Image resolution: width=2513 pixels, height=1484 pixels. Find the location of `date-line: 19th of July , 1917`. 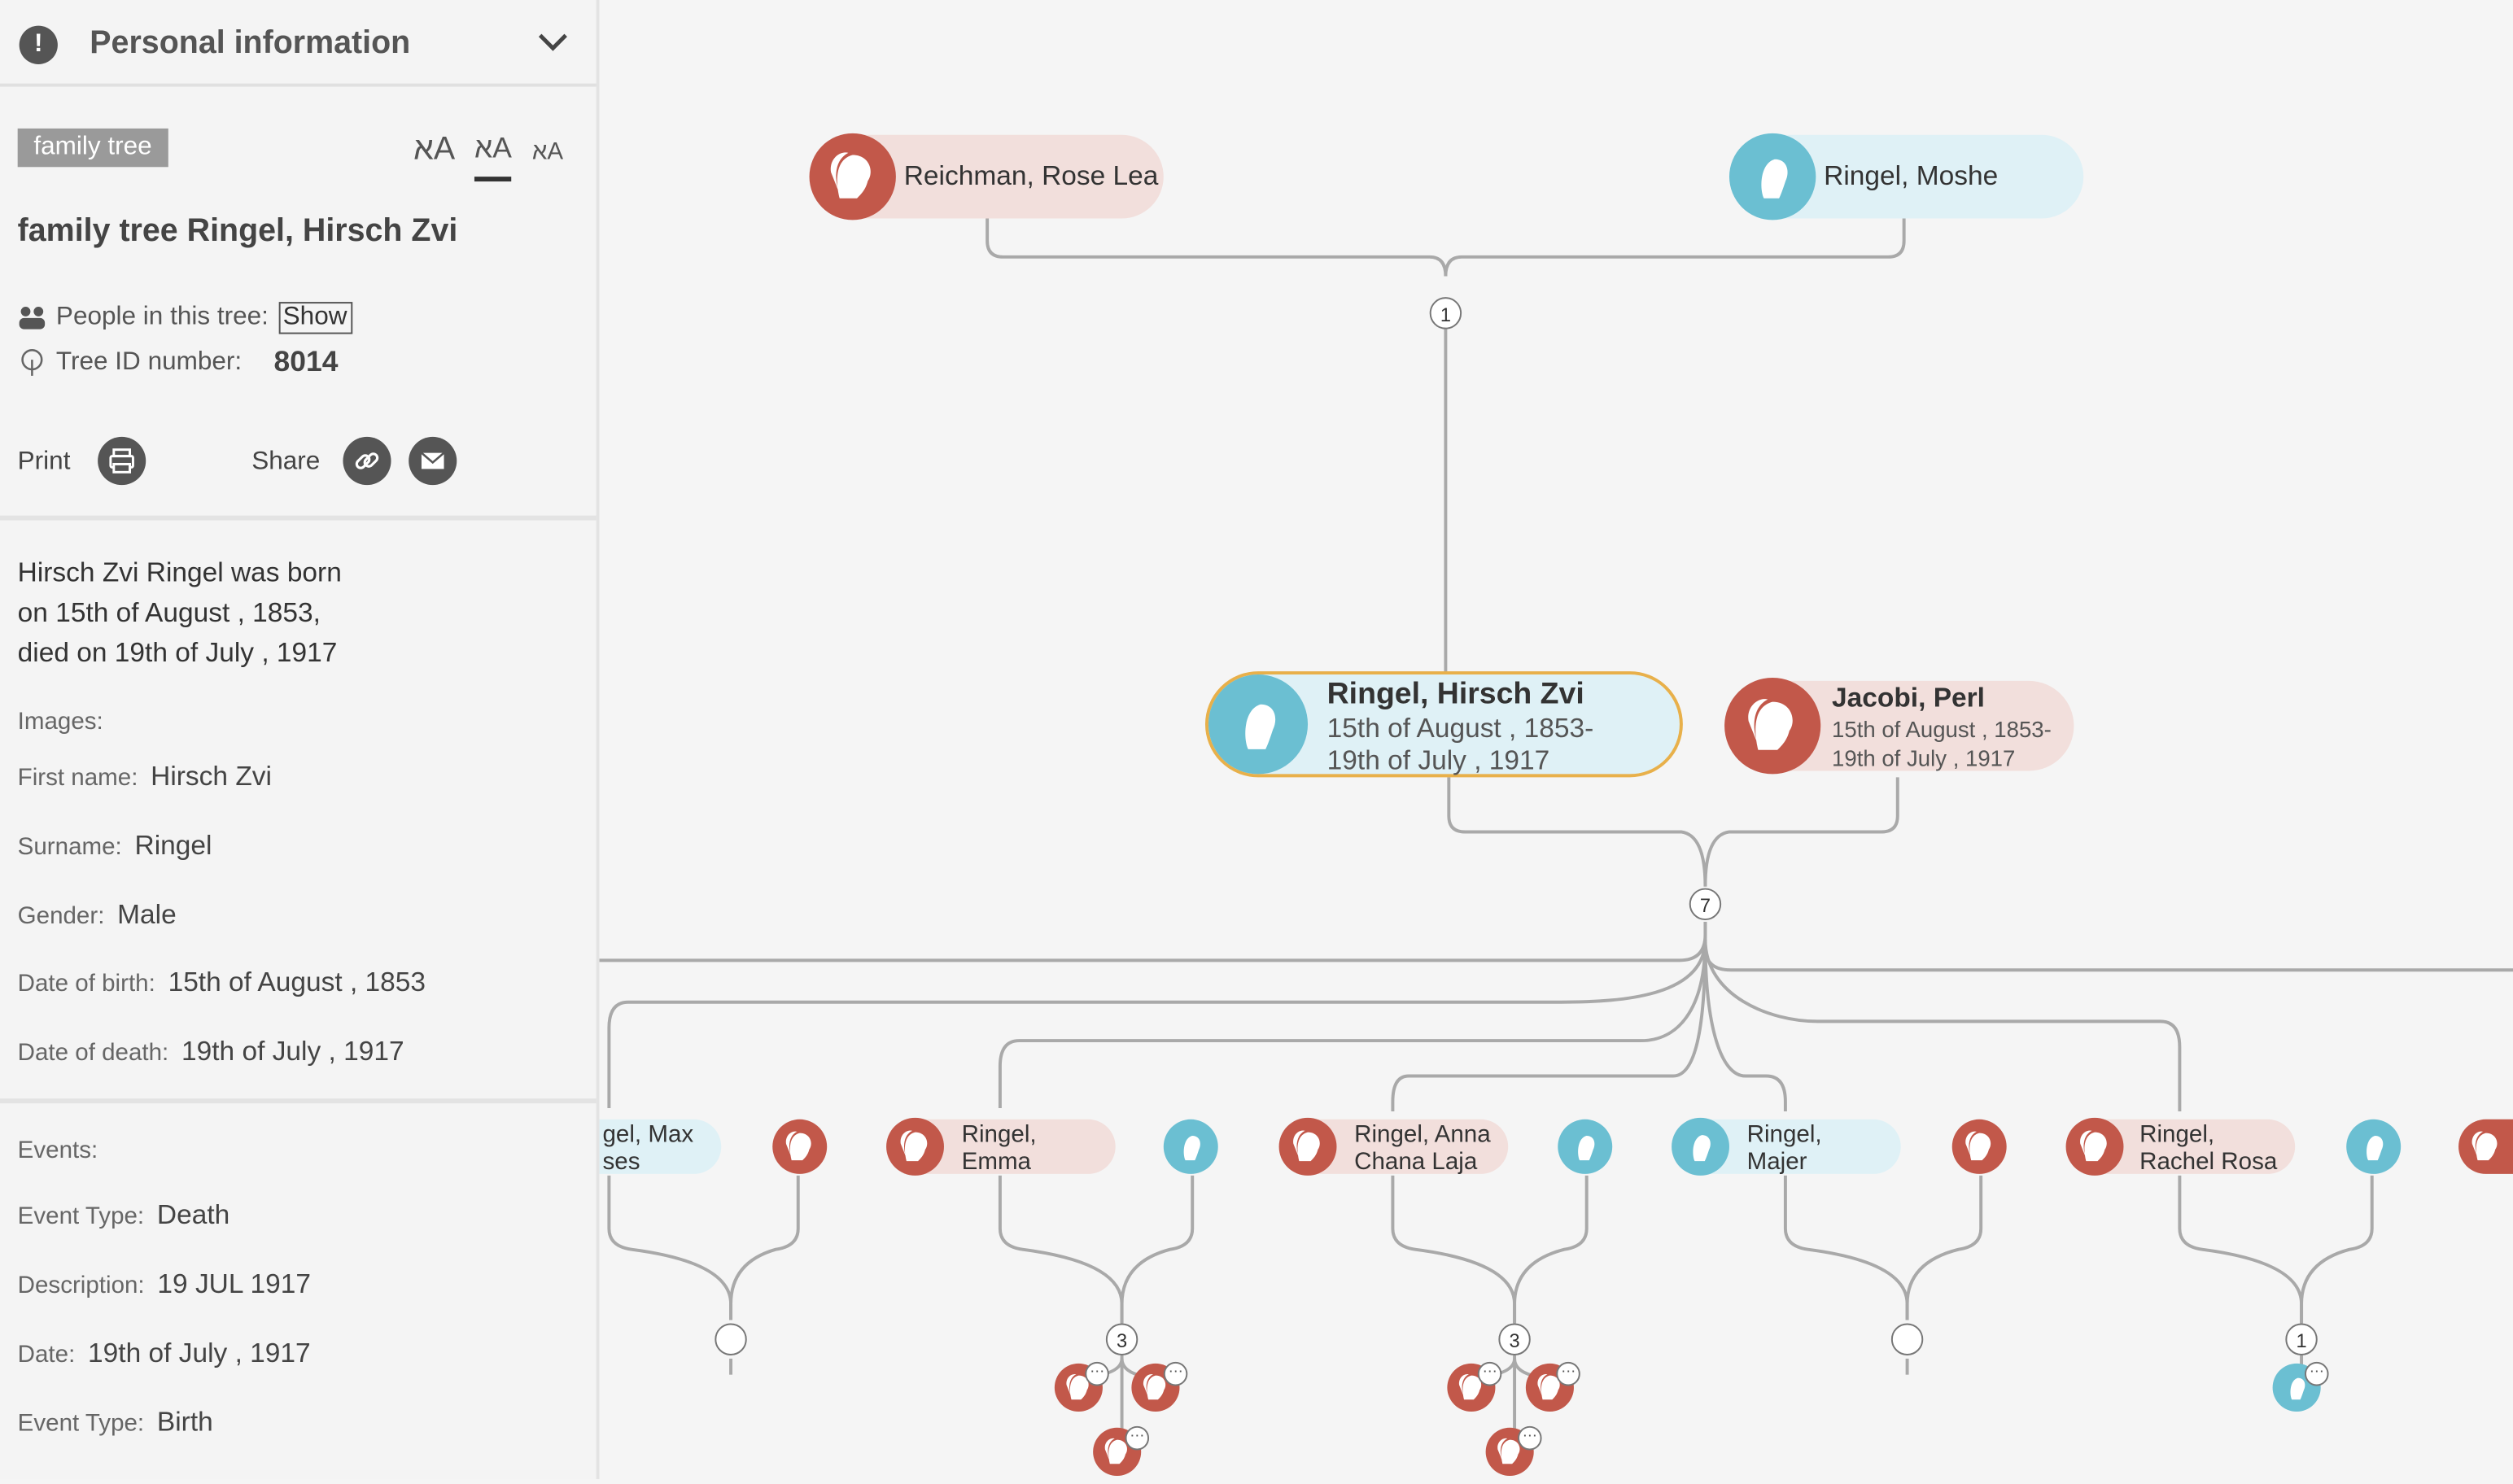

date-line: 19th of July , 1917 is located at coordinates (1438, 760).